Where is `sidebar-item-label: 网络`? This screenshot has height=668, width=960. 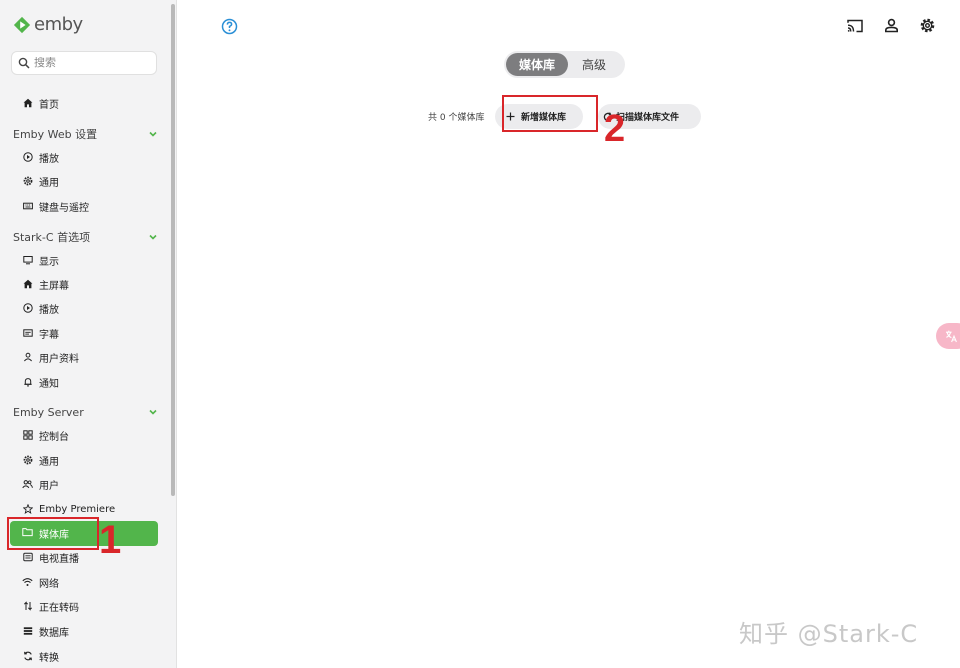 sidebar-item-label: 网络 is located at coordinates (49, 584).